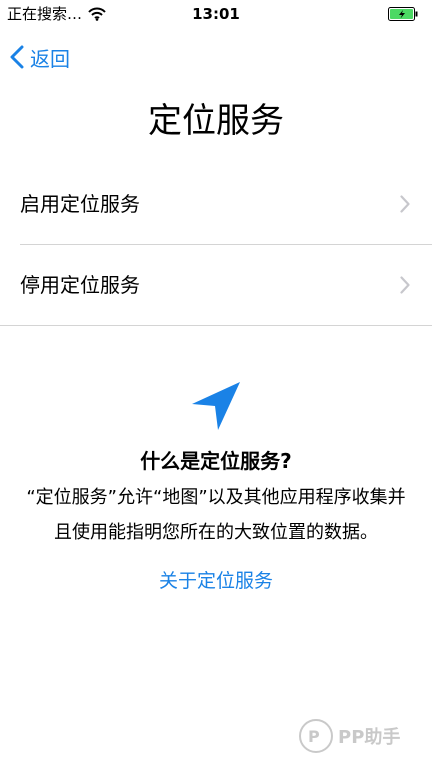 Image resolution: width=432 pixels, height=768 pixels. Describe the element at coordinates (369, 737) in the screenshot. I see `svg-text: PP助手` at that location.